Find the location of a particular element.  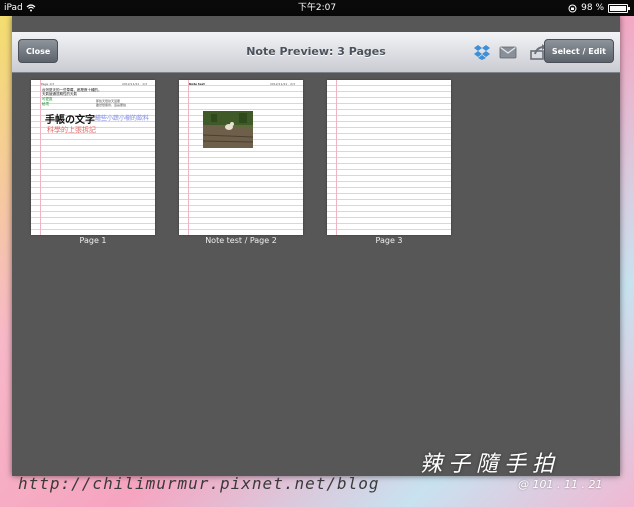

page-label-1: Page 1 is located at coordinates (93, 240).